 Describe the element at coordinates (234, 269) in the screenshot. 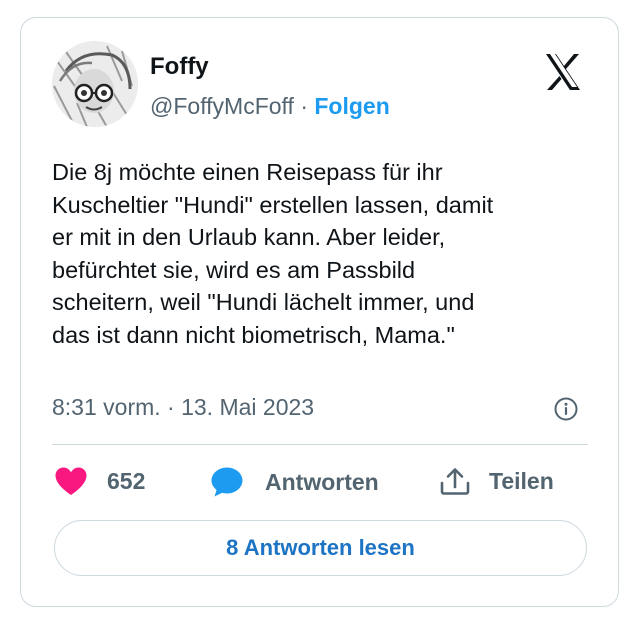

I see `tweet-text-line: befürchtet sie, wird es am Passbild` at that location.